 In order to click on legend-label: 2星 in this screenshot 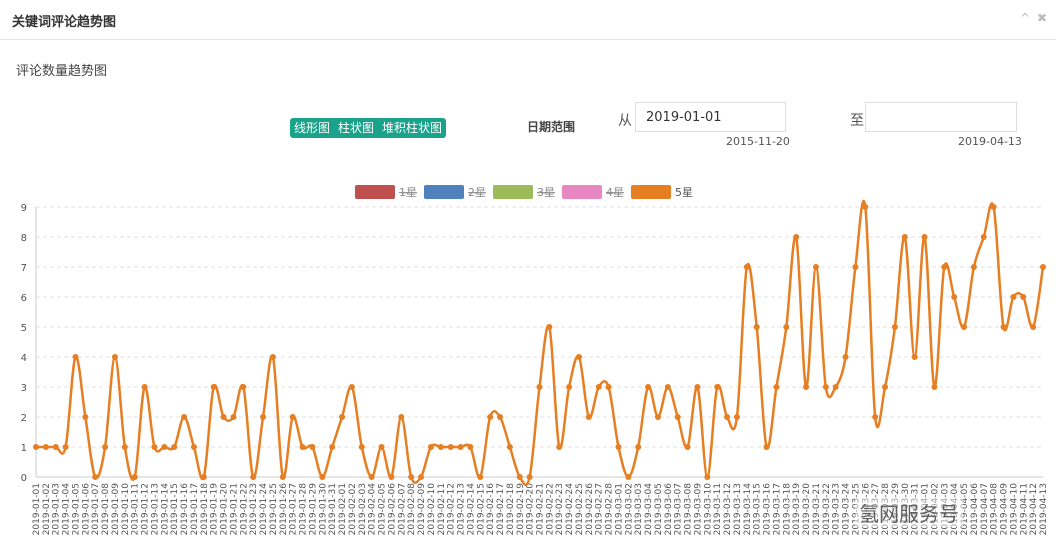, I will do `click(477, 192)`.